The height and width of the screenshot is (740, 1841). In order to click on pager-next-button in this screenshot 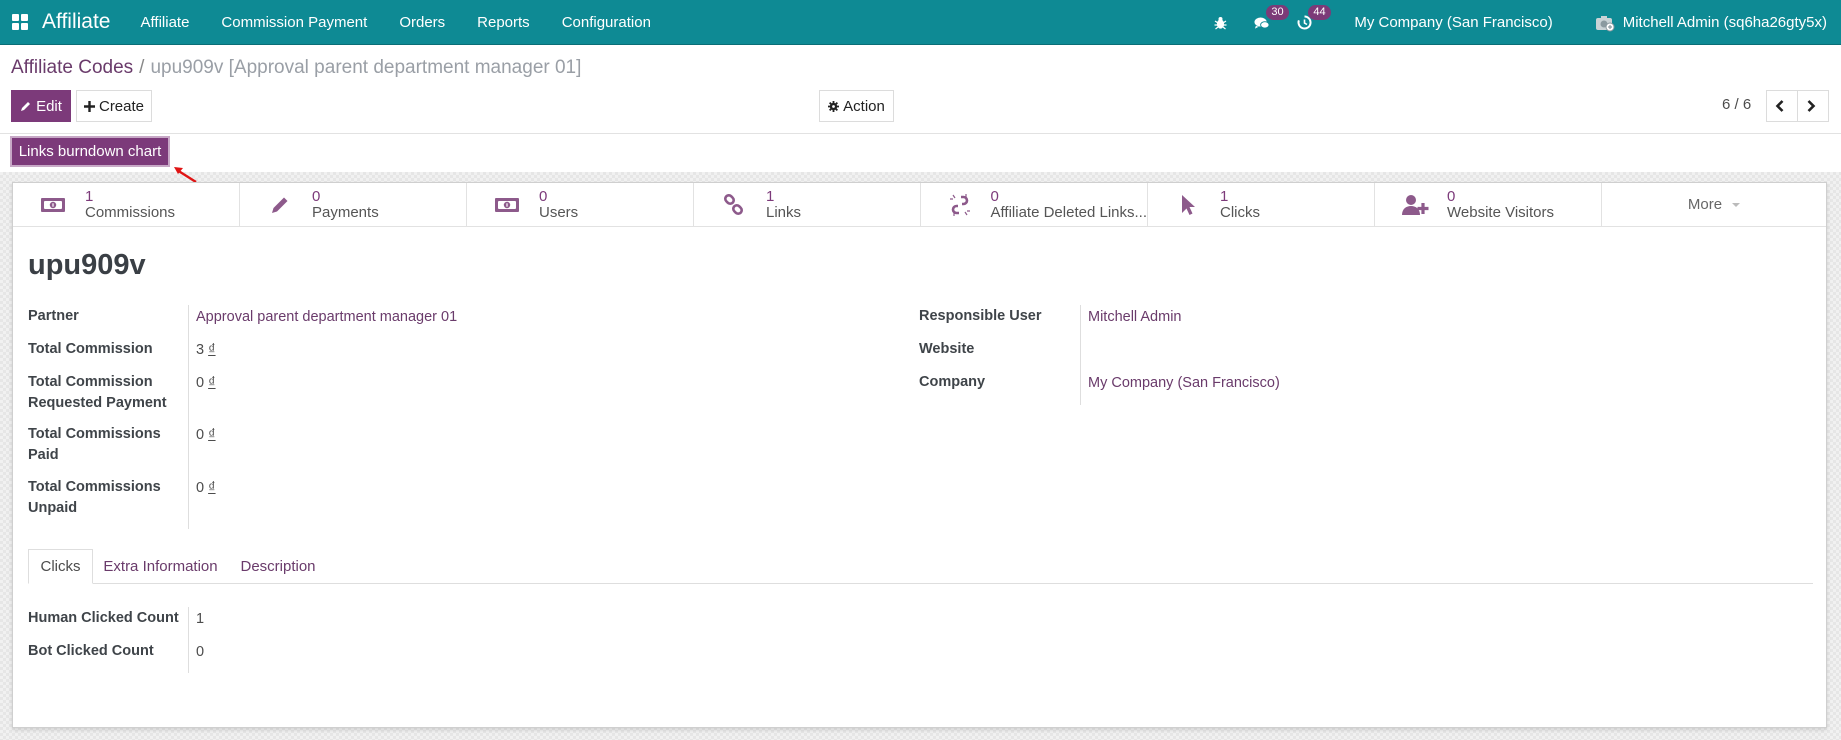, I will do `click(1813, 106)`.